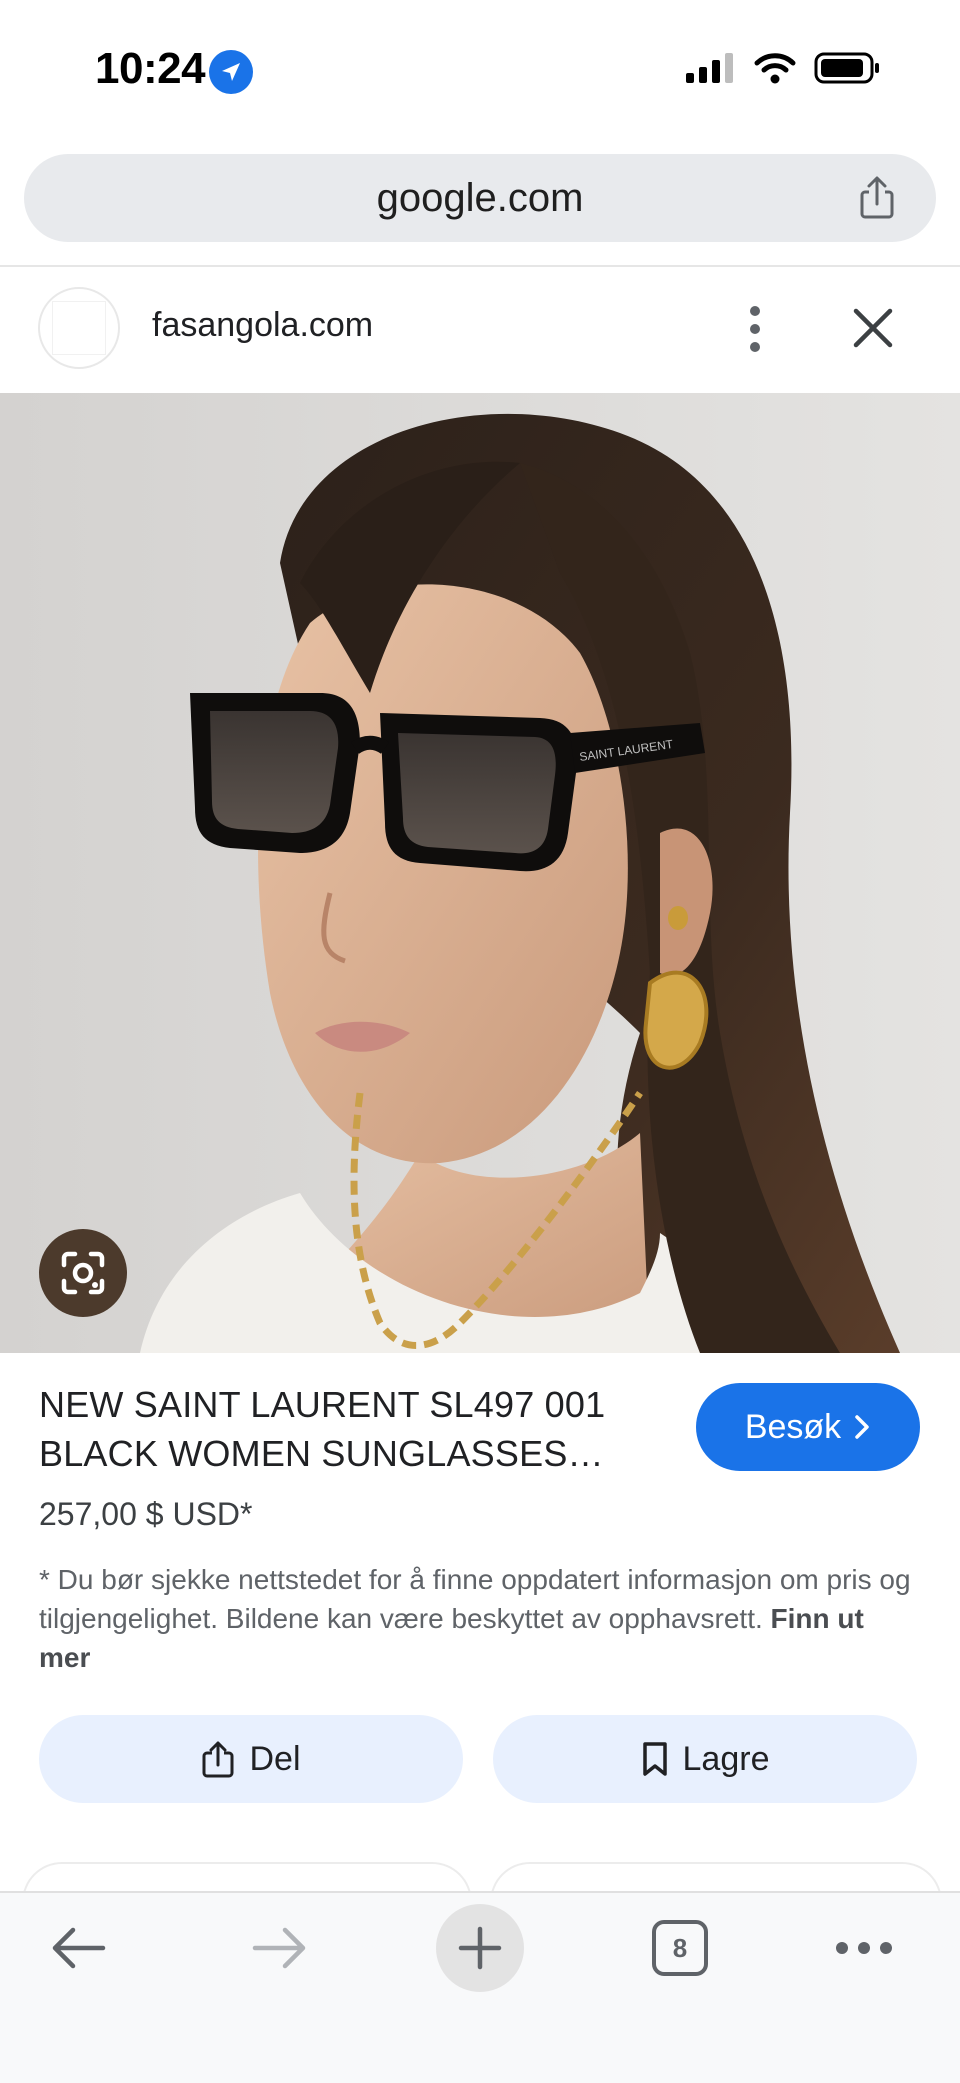 This screenshot has height=2083, width=960. Describe the element at coordinates (846, 68) in the screenshot. I see `battery-icon` at that location.